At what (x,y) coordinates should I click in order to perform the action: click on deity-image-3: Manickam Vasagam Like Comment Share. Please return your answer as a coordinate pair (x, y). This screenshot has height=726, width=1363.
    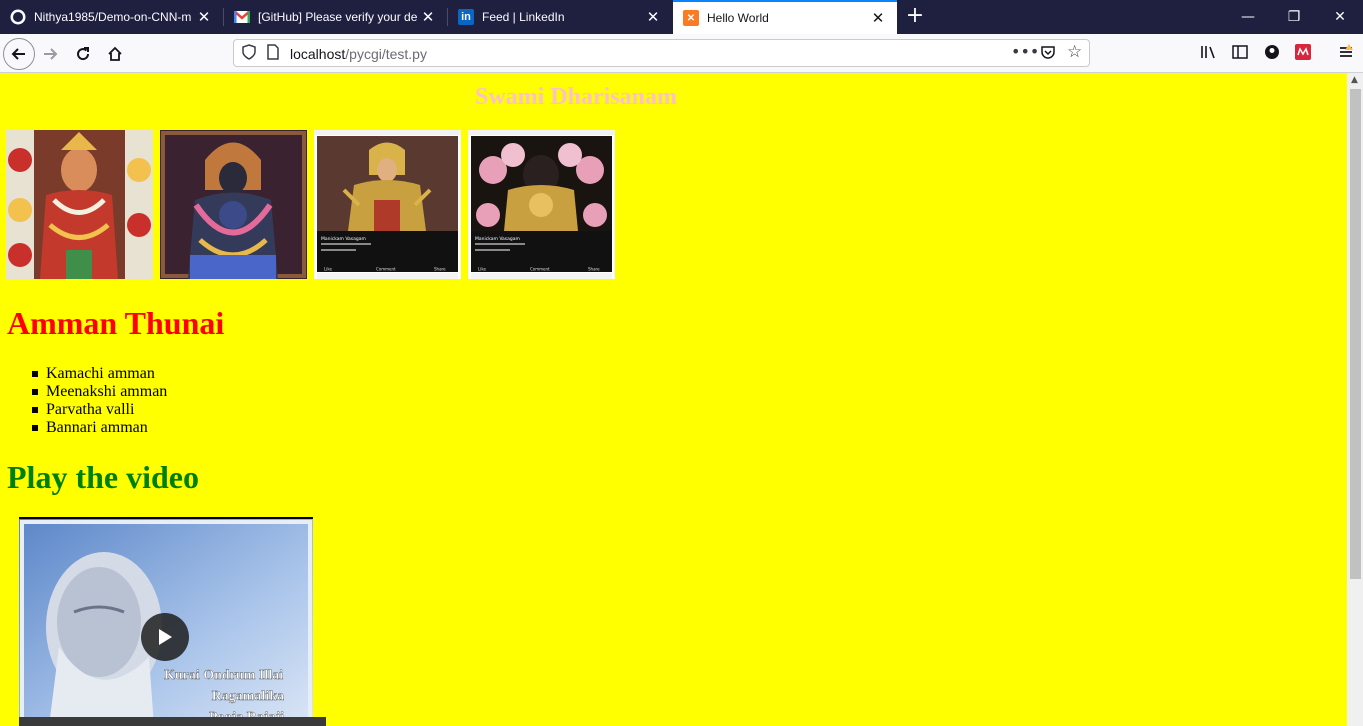
    Looking at the image, I should click on (387, 204).